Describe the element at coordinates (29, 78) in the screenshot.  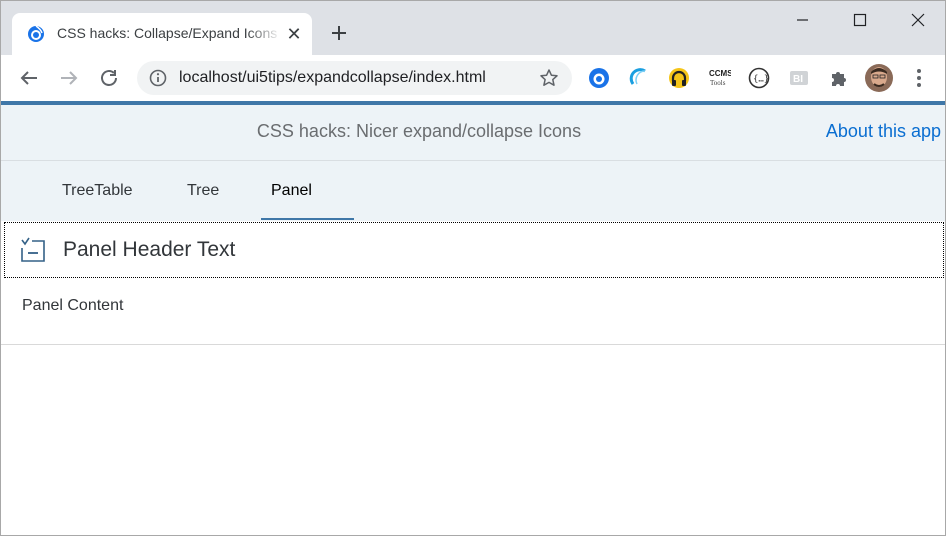
I see `back-arrow-icon` at that location.